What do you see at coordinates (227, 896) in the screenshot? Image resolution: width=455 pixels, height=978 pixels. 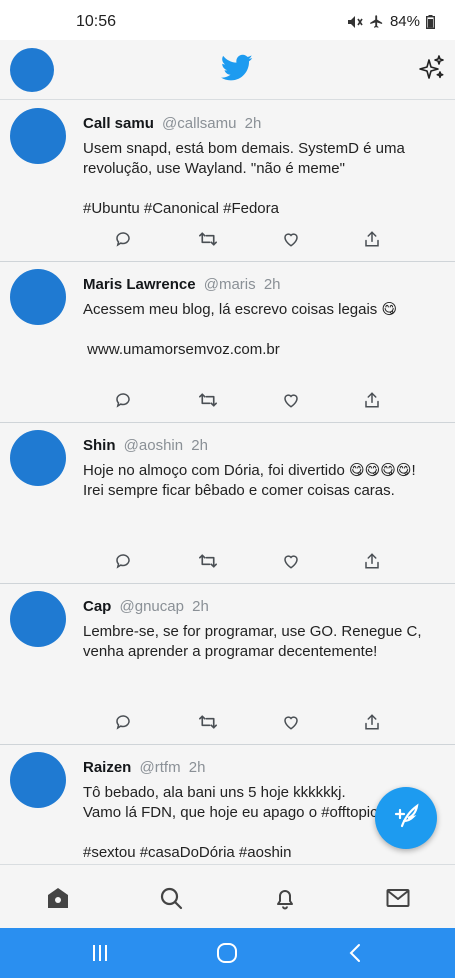 I see `bottom-nav` at bounding box center [227, 896].